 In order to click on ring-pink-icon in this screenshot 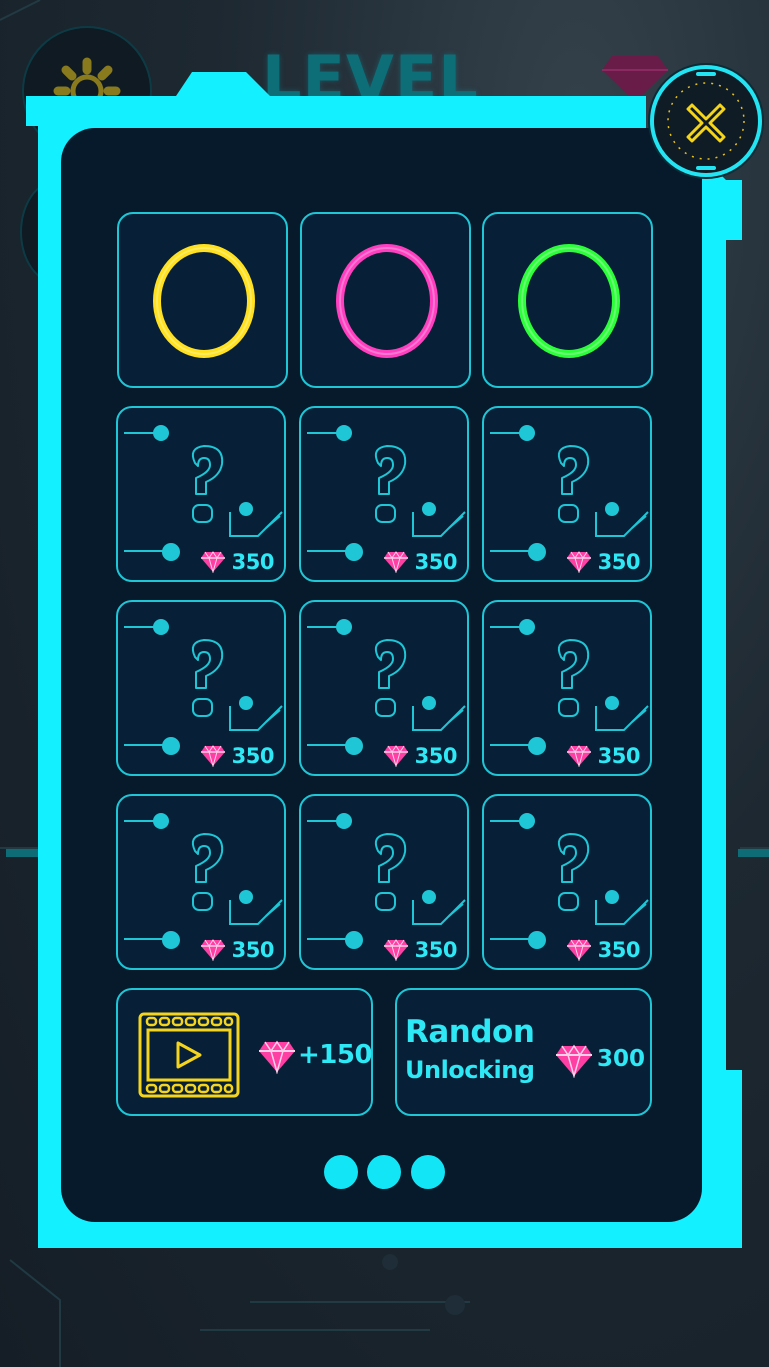, I will do `click(387, 301)`.